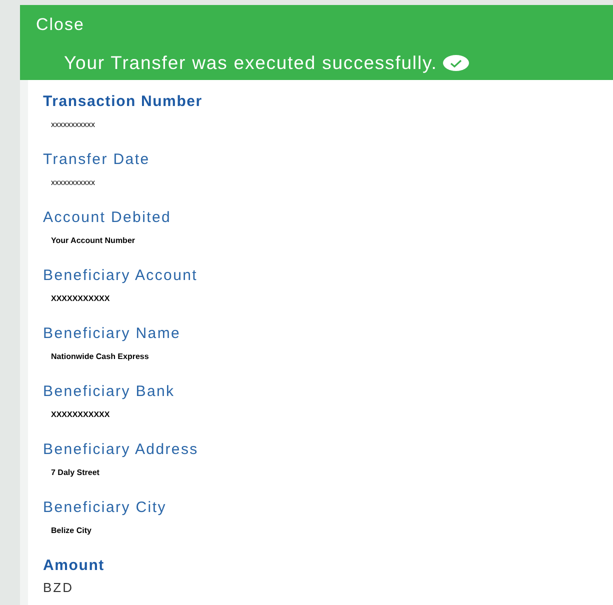 Image resolution: width=613 pixels, height=605 pixels. I want to click on field-label: Beneficiary City, so click(104, 508).